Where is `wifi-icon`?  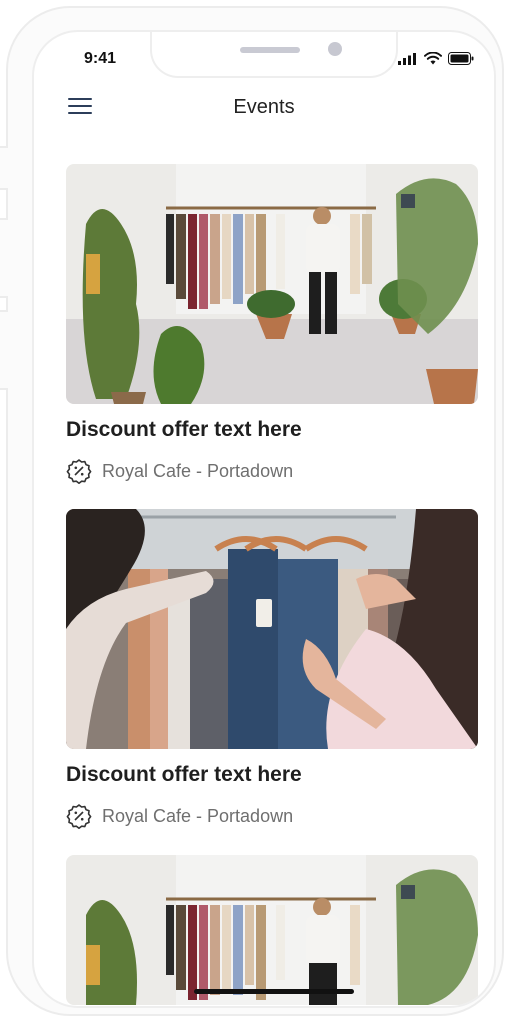 wifi-icon is located at coordinates (433, 58).